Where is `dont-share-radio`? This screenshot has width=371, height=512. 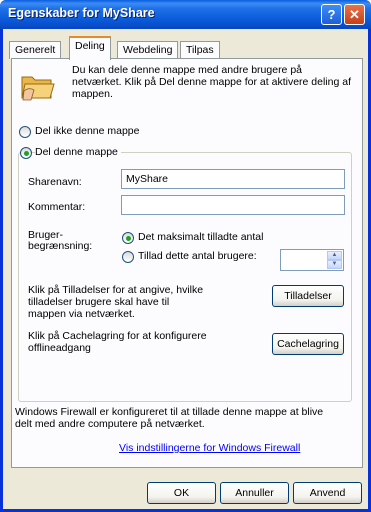 dont-share-radio is located at coordinates (25, 132).